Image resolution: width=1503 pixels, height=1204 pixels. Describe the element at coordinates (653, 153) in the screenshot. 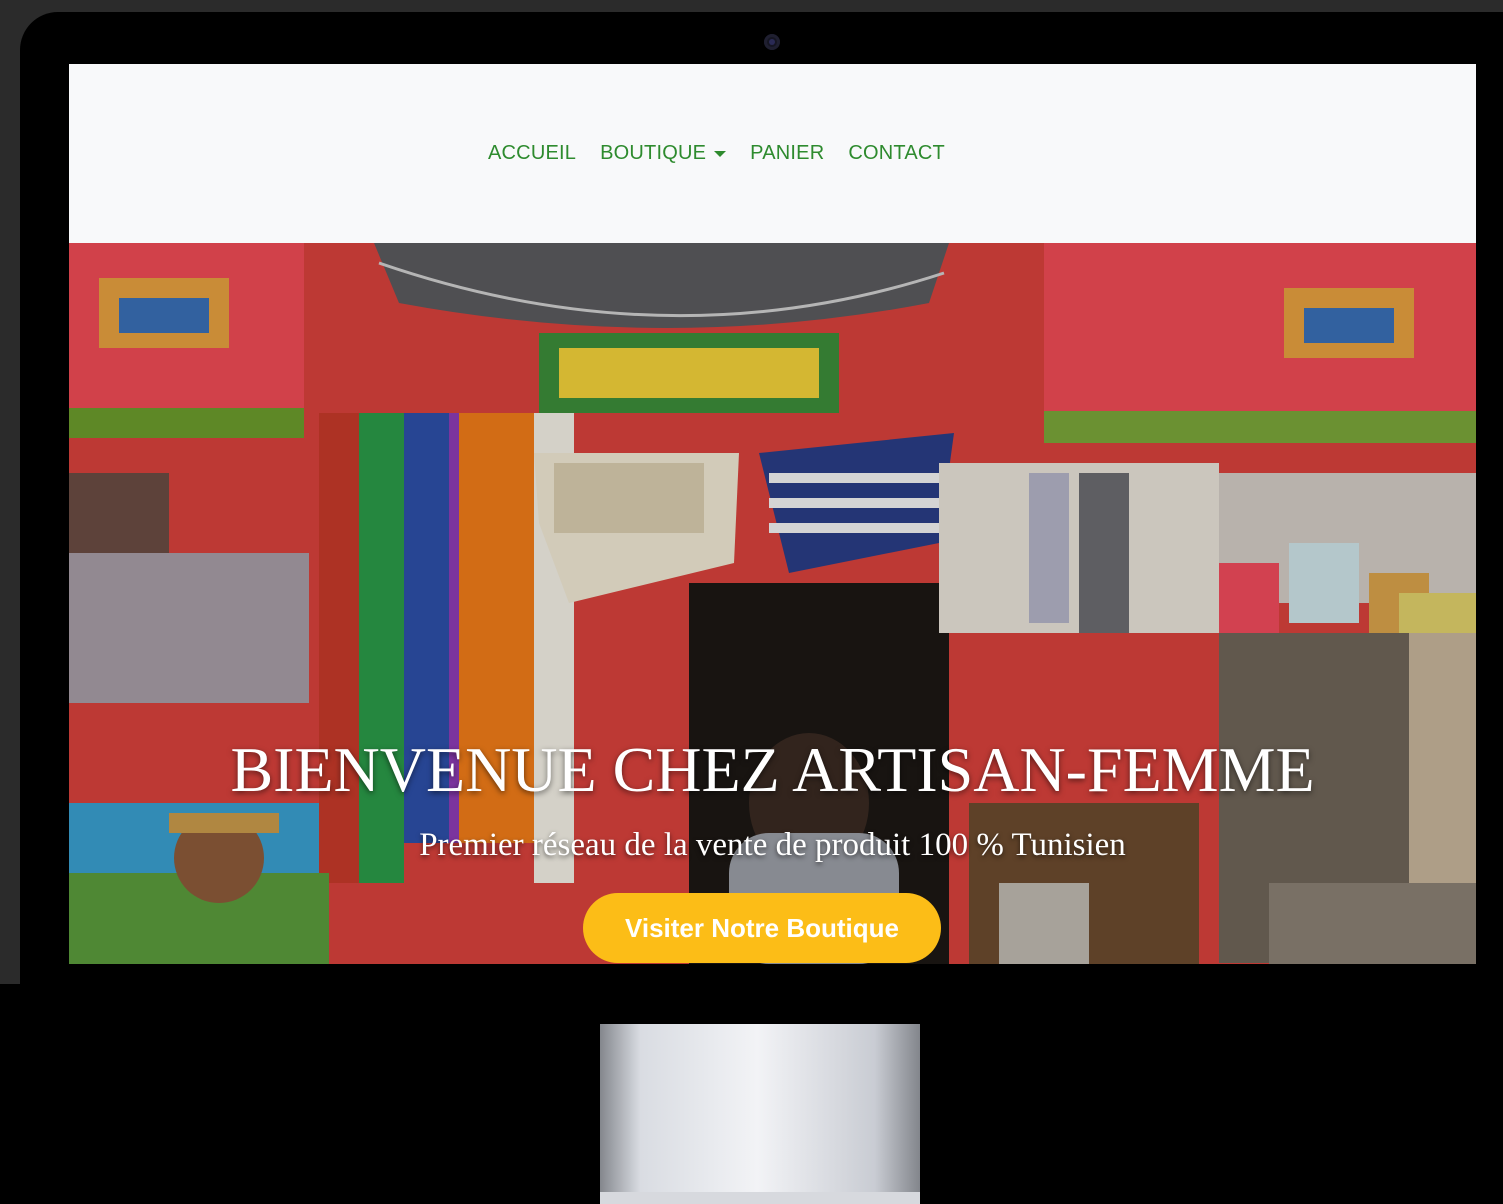

I see `nav-link-boutique-label: BOUTIQUE` at that location.